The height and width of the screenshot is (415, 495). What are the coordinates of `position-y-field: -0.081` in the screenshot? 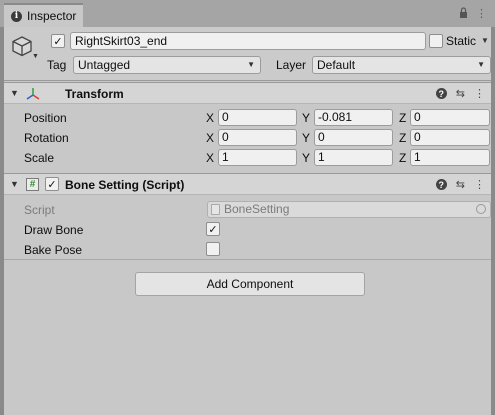 It's located at (353, 117).